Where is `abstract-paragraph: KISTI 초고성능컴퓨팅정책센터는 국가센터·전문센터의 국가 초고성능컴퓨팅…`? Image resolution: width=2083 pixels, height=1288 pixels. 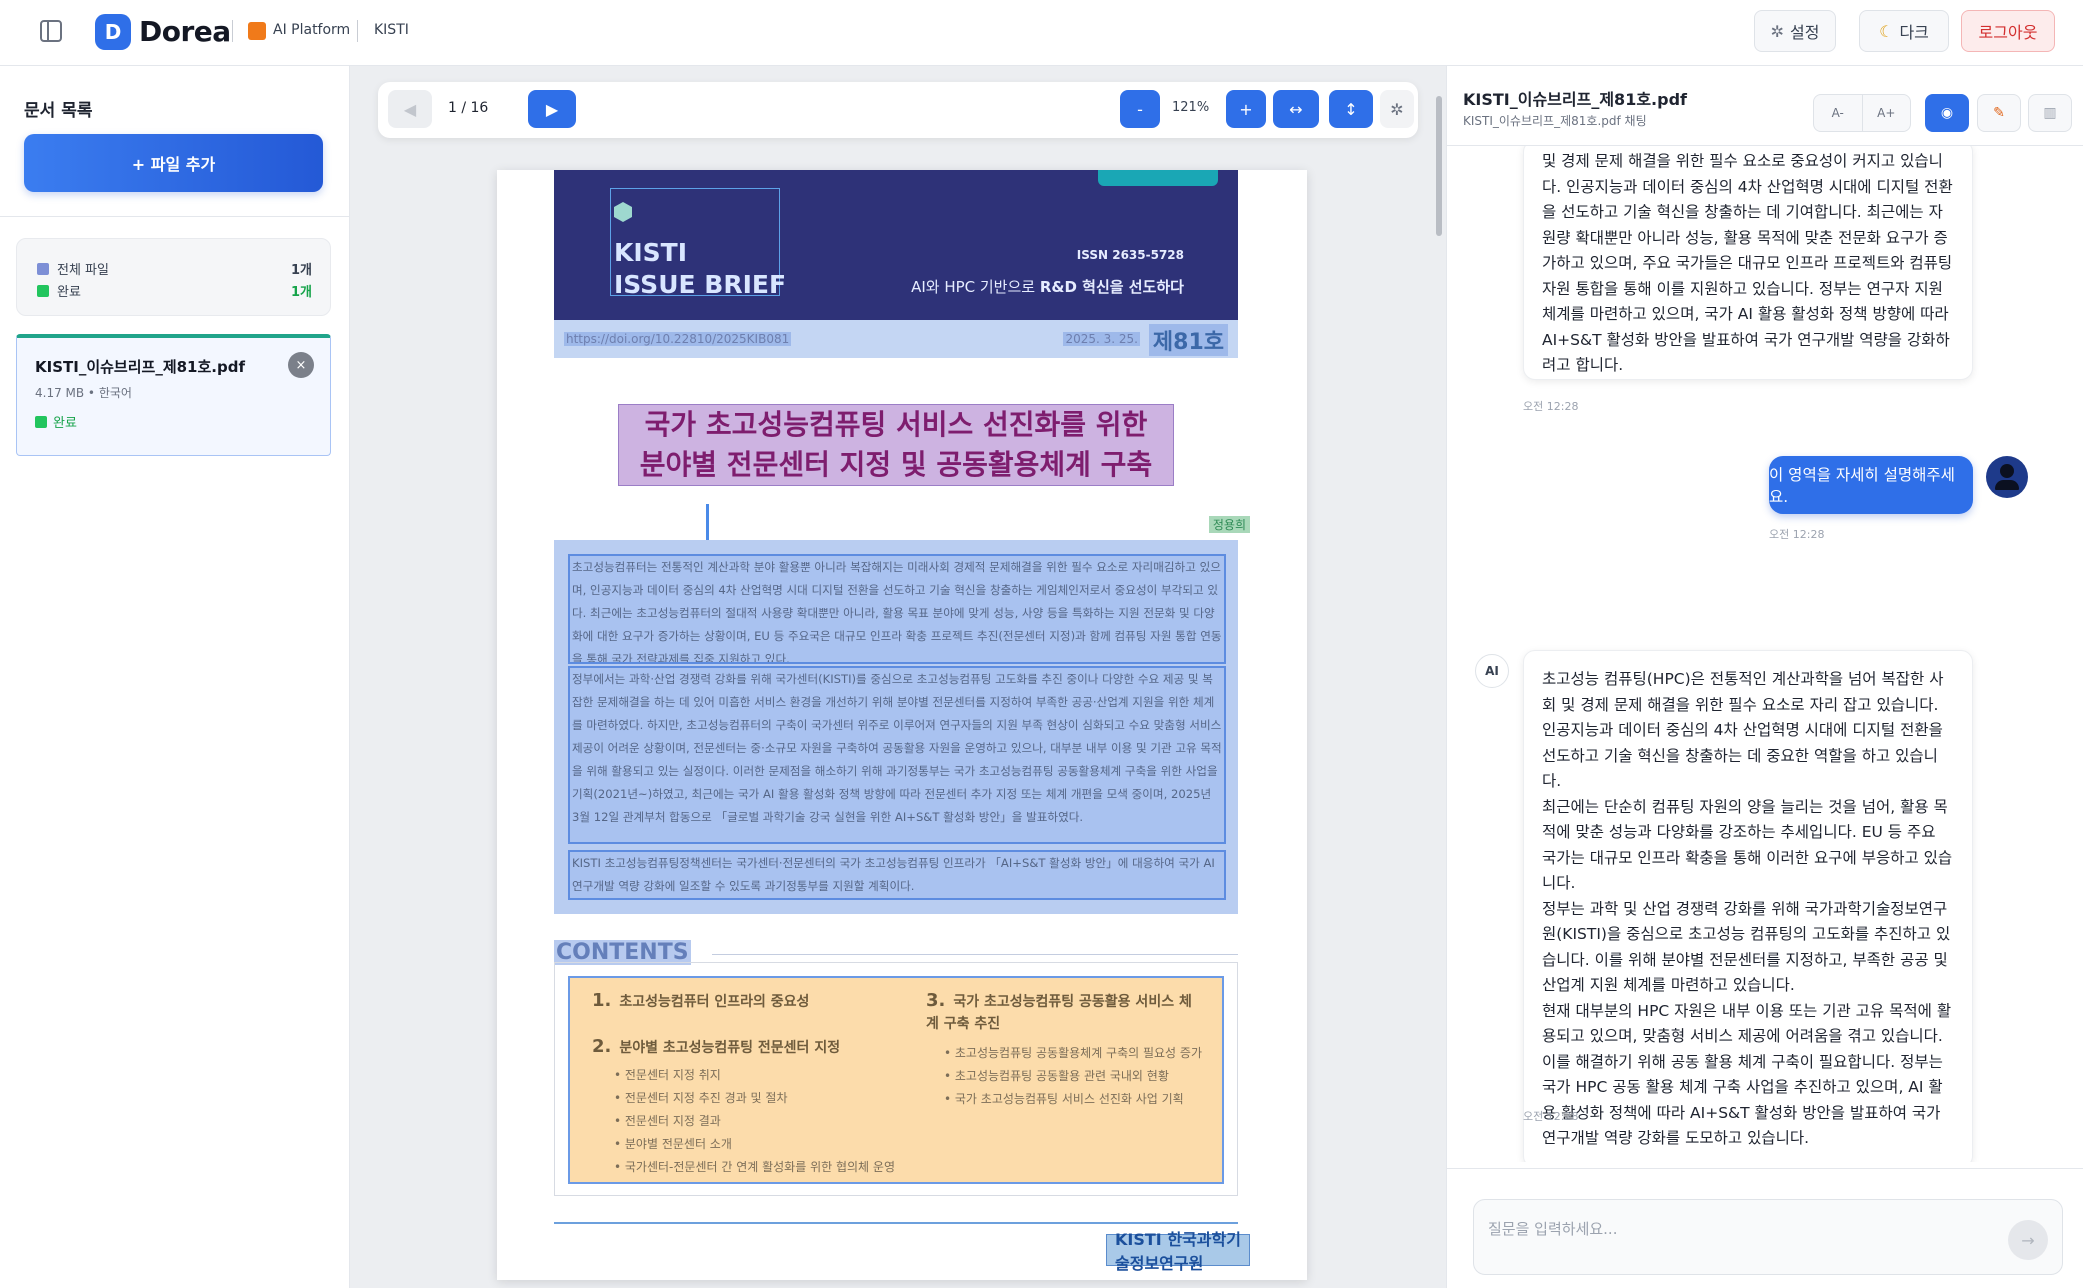 abstract-paragraph: KISTI 초고성능컴퓨팅정책센터는 국가센터·전문센터의 국가 초고성능컴퓨팅… is located at coordinates (897, 875).